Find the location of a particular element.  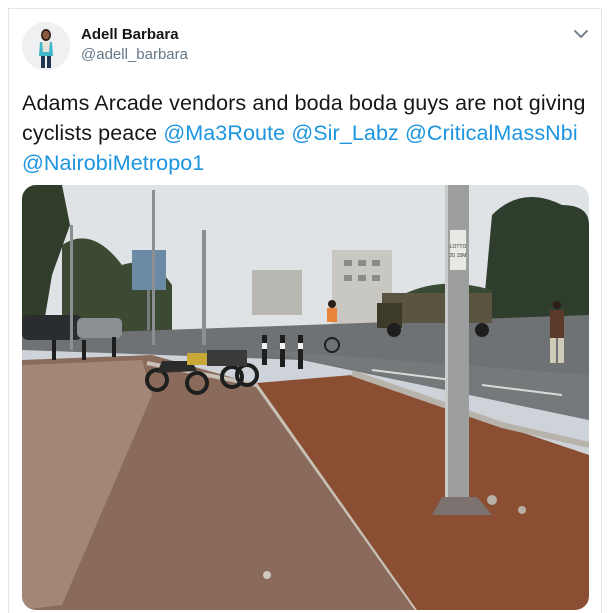

avatar is located at coordinates (46, 46).